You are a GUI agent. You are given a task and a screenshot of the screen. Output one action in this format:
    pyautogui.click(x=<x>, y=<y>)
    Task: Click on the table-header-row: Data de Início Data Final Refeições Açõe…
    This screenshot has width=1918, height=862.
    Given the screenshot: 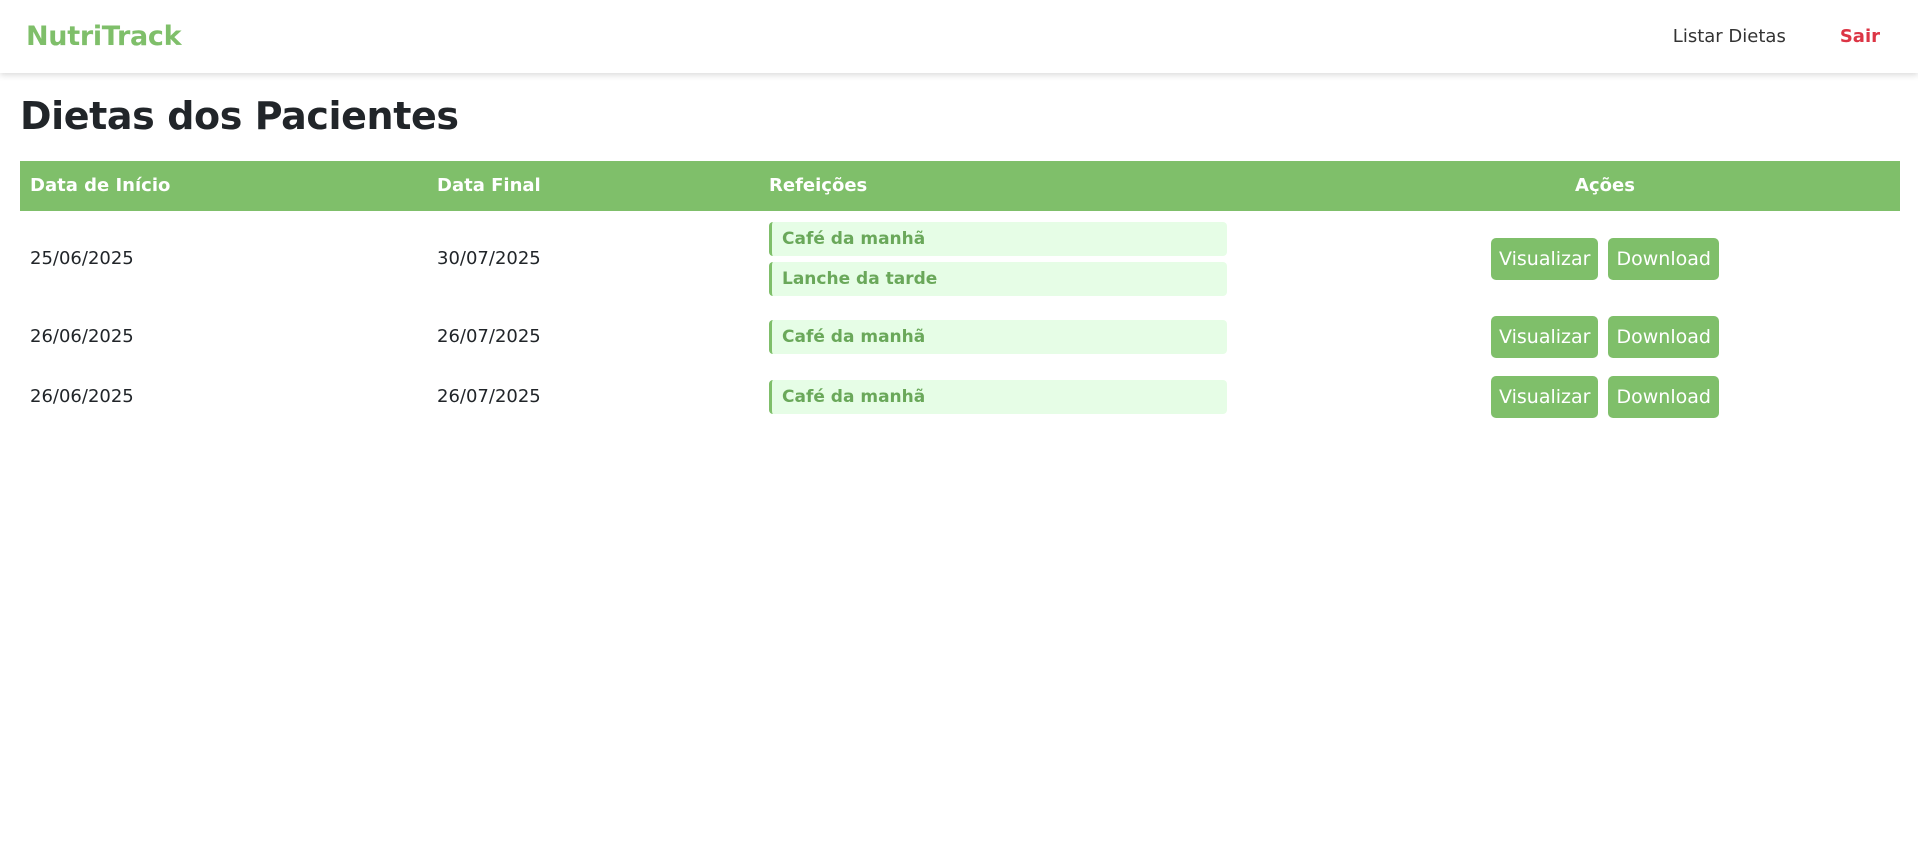 What is the action you would take?
    pyautogui.click(x=960, y=185)
    